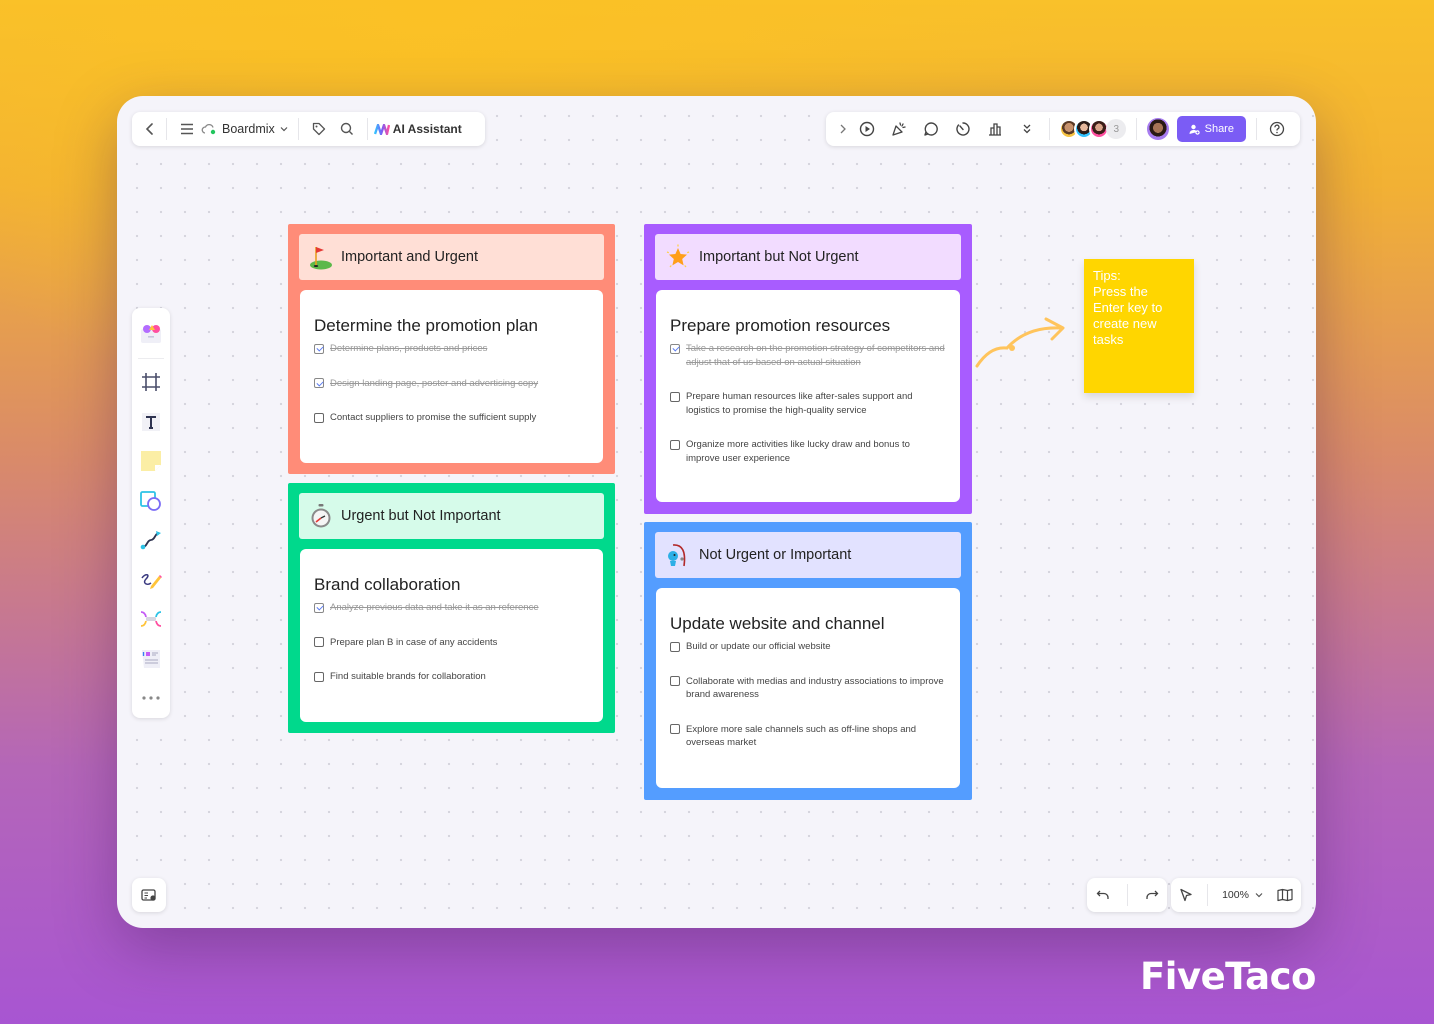  What do you see at coordinates (1186, 895) in the screenshot?
I see `select-tool-button` at bounding box center [1186, 895].